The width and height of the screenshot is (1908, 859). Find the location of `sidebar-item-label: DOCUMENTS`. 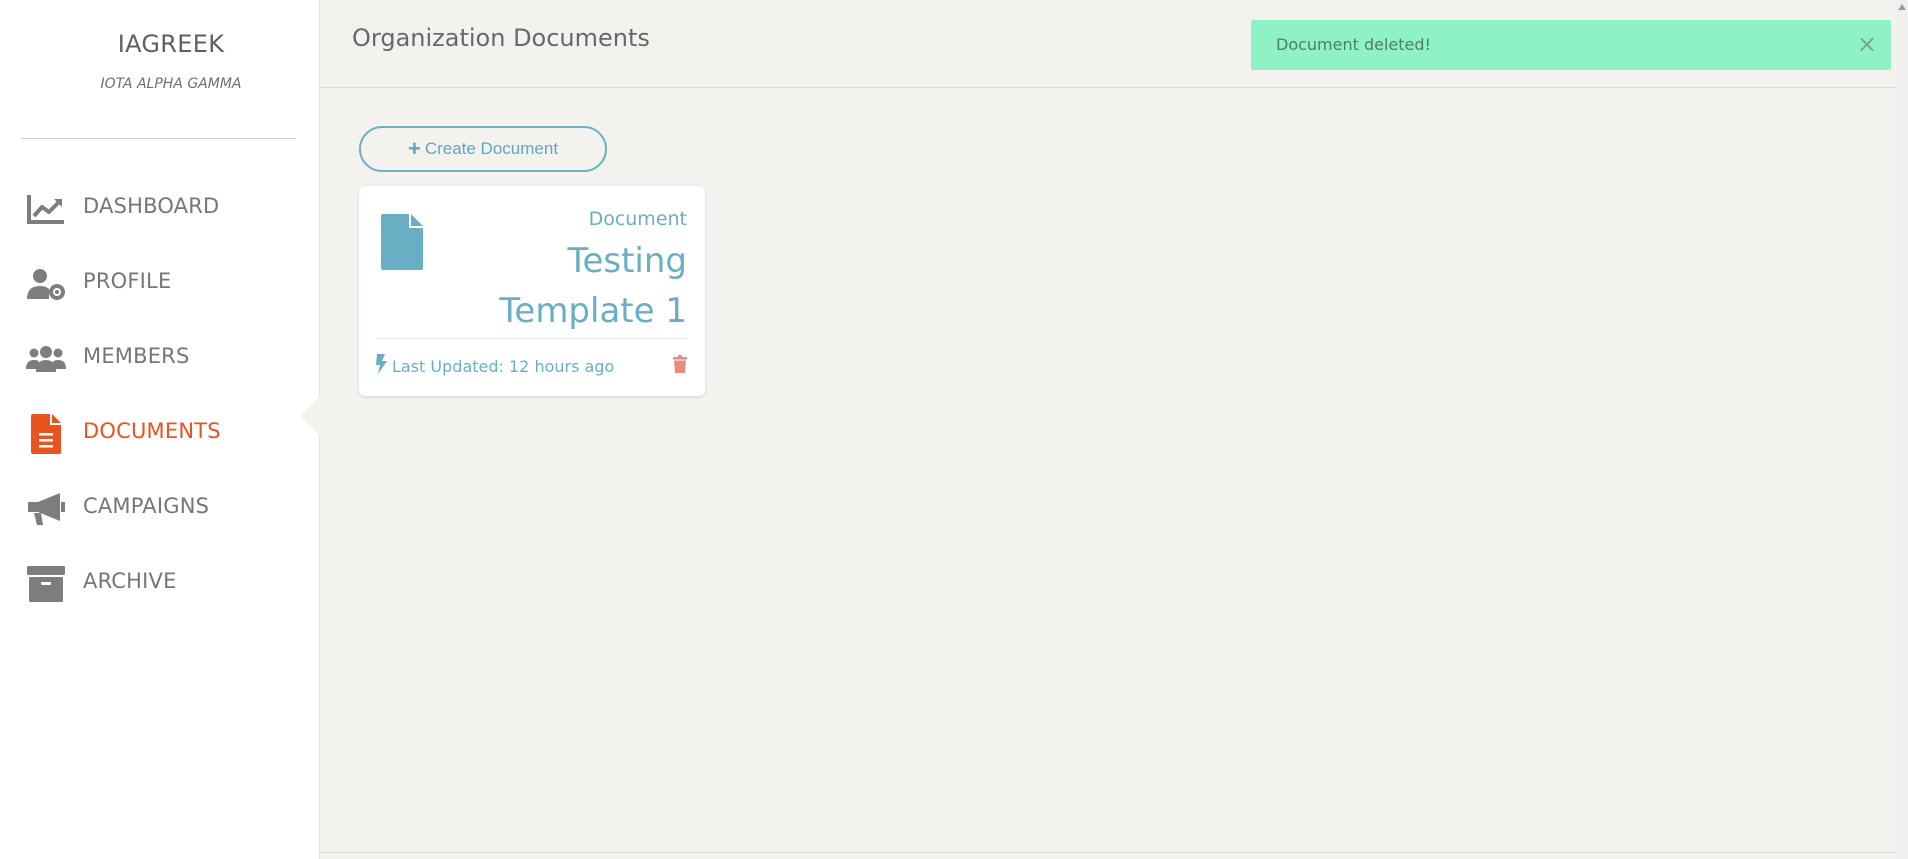

sidebar-item-label: DOCUMENTS is located at coordinates (152, 431).